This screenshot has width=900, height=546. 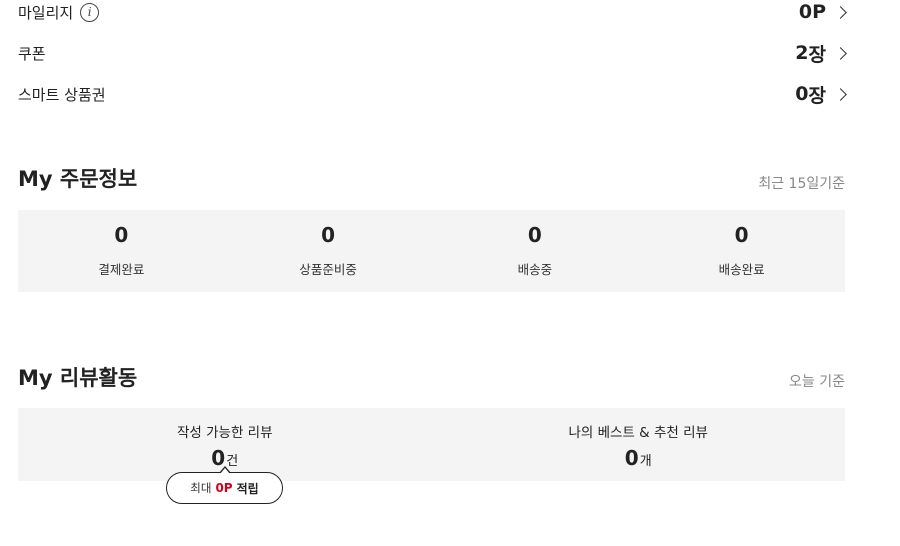 I want to click on review-unit: 개, so click(x=645, y=461).